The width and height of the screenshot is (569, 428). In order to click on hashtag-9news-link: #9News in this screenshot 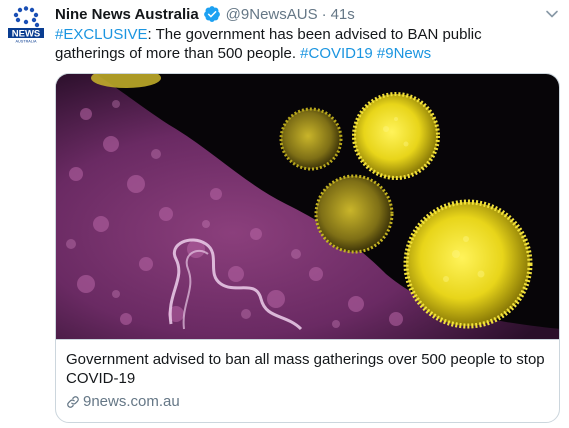, I will do `click(404, 53)`.